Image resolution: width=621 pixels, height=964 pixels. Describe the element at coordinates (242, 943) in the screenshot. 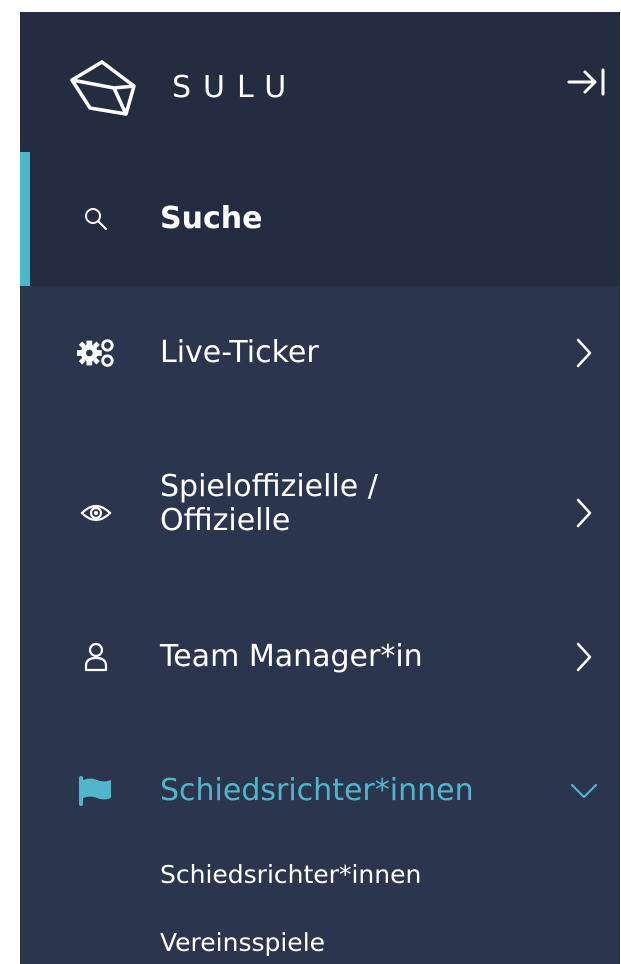

I see `subnav-item-vereinsspiele: Vereinsspiele` at that location.